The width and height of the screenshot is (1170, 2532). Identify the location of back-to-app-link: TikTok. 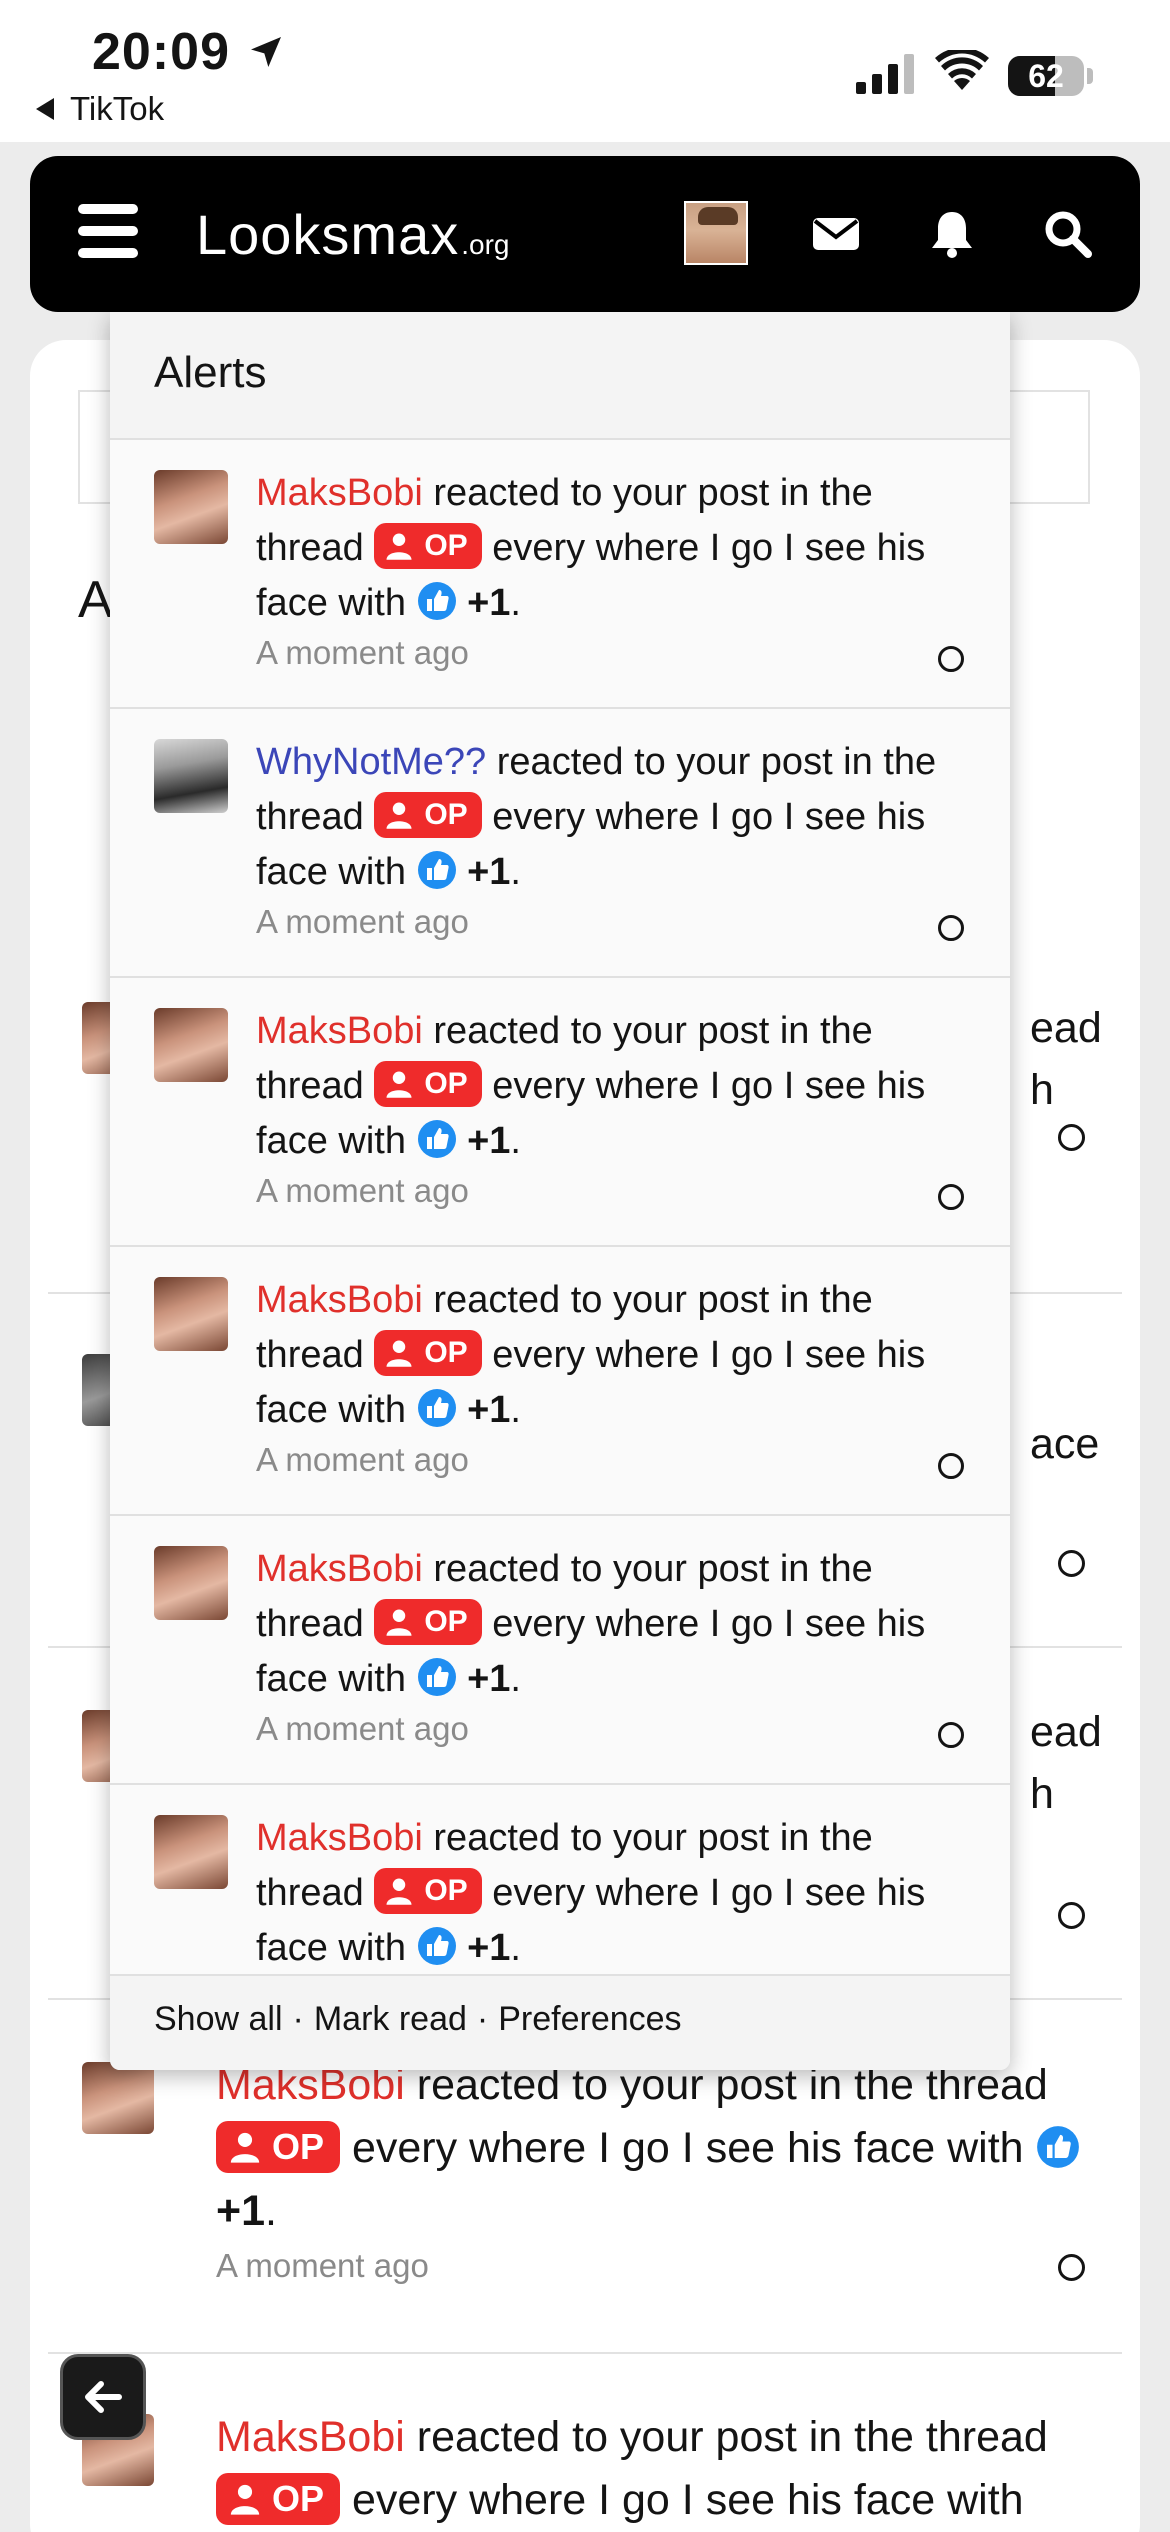
(100, 109).